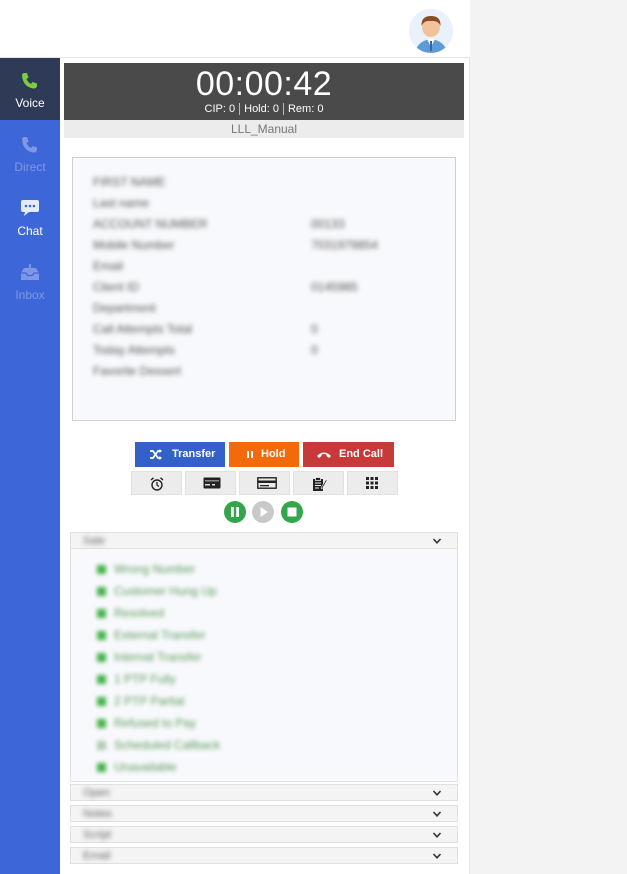 The image size is (627, 874). I want to click on user-avatar-icon, so click(431, 31).